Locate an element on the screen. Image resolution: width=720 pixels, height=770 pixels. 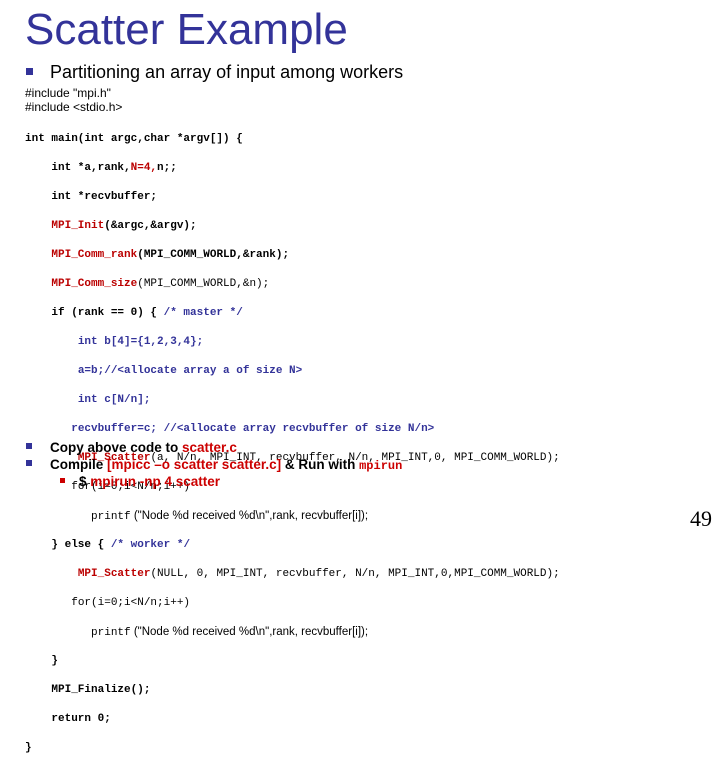
code-line: for(i=0;i<N/n;i++) is located at coordinates (292, 603).